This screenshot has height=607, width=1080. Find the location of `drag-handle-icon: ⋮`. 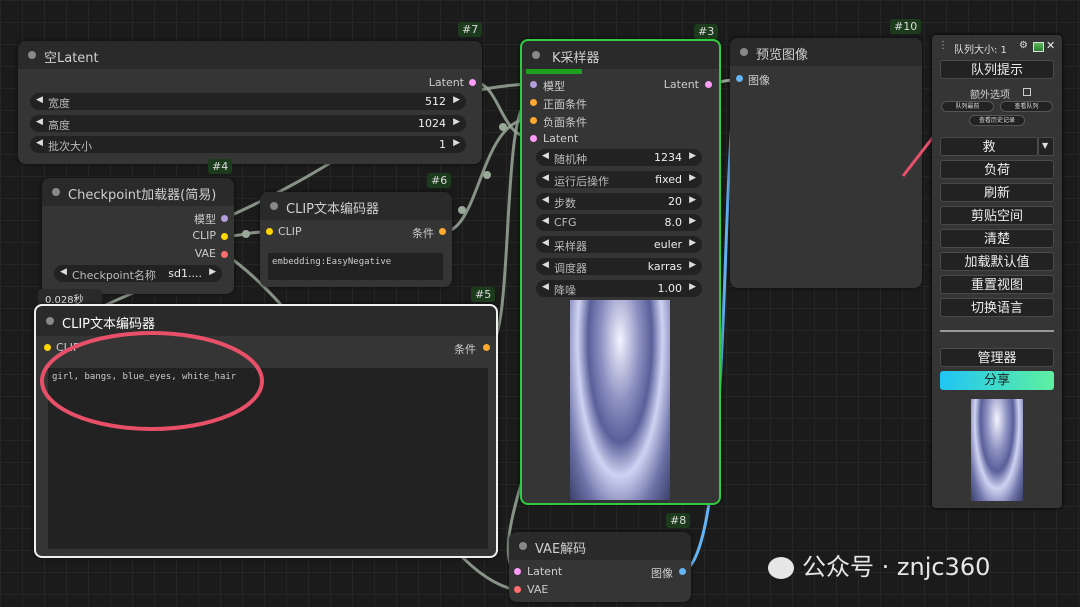

drag-handle-icon: ⋮ is located at coordinates (943, 45).